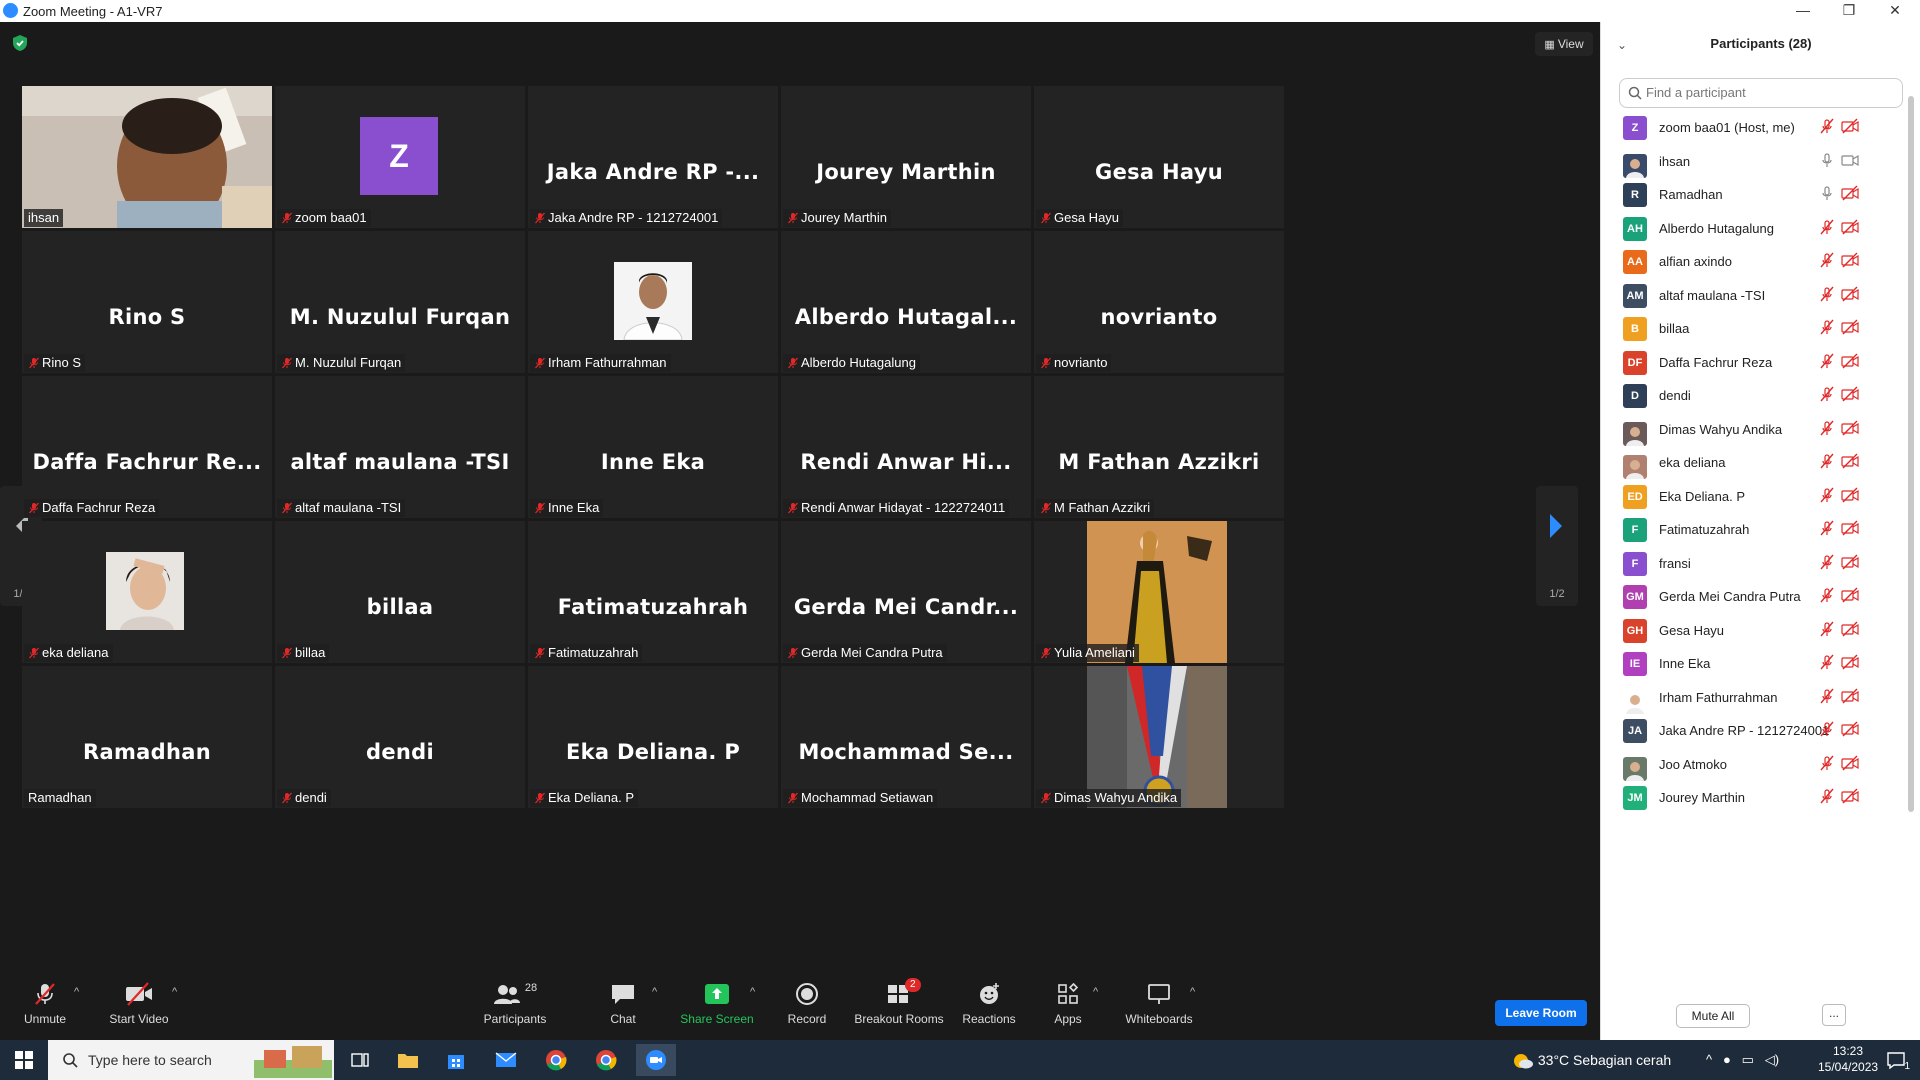  What do you see at coordinates (653, 302) in the screenshot?
I see `video-tile: Irham Fathurrahman` at bounding box center [653, 302].